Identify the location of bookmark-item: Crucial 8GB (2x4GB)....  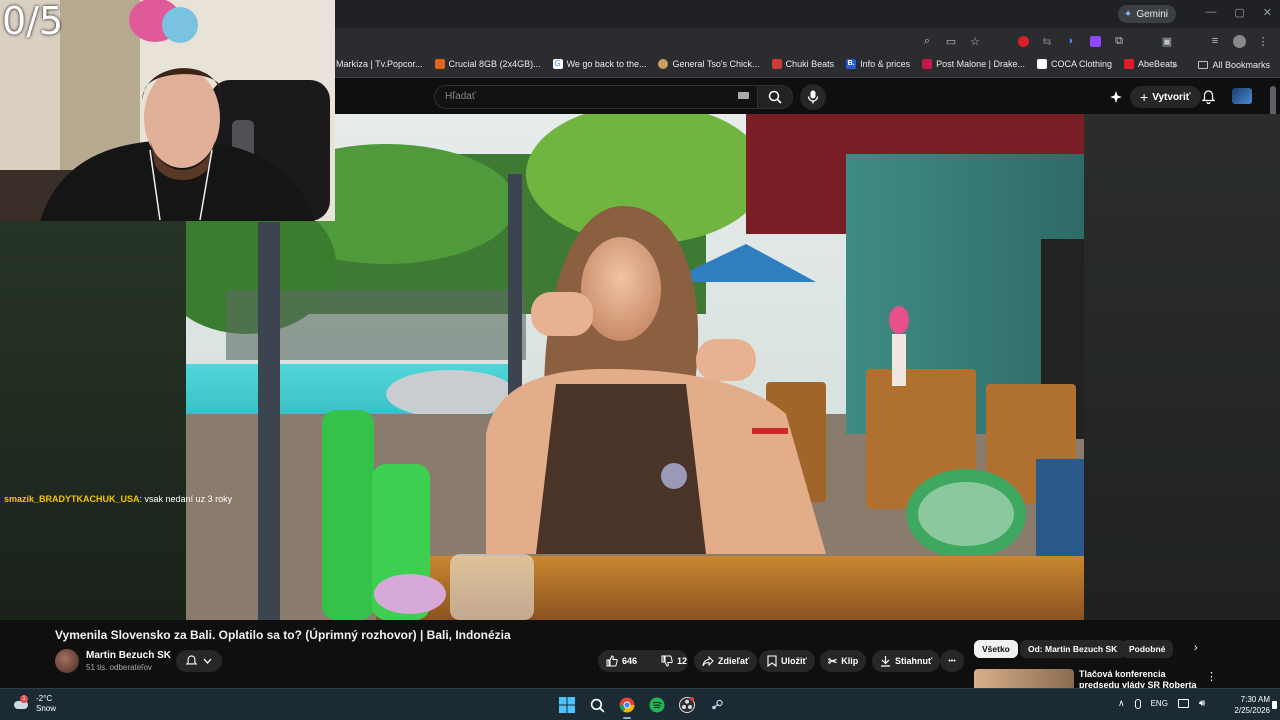
(487, 64).